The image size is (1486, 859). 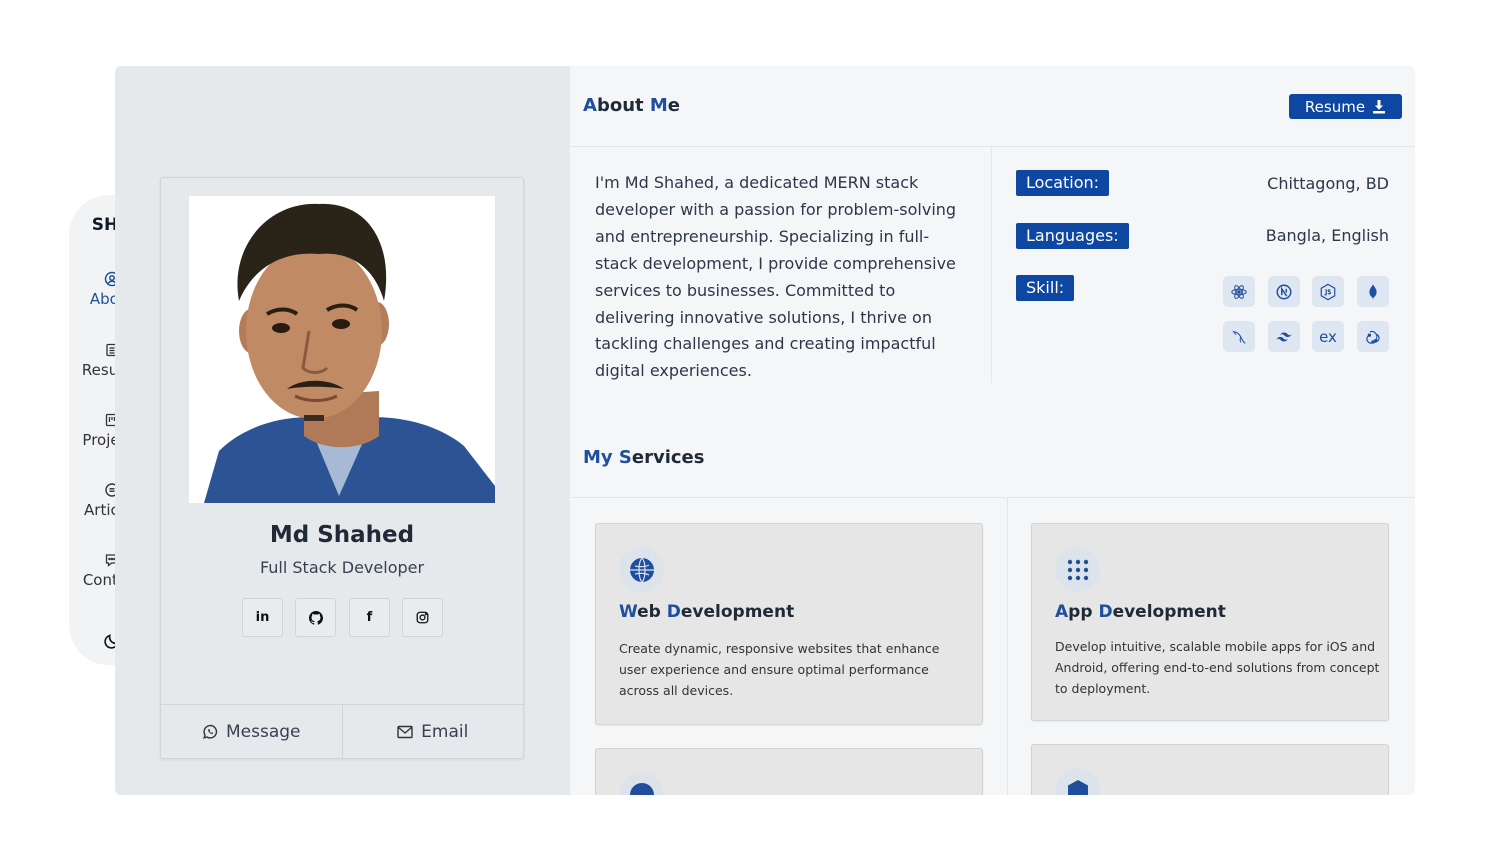 I want to click on facebook-icon: f, so click(x=369, y=617).